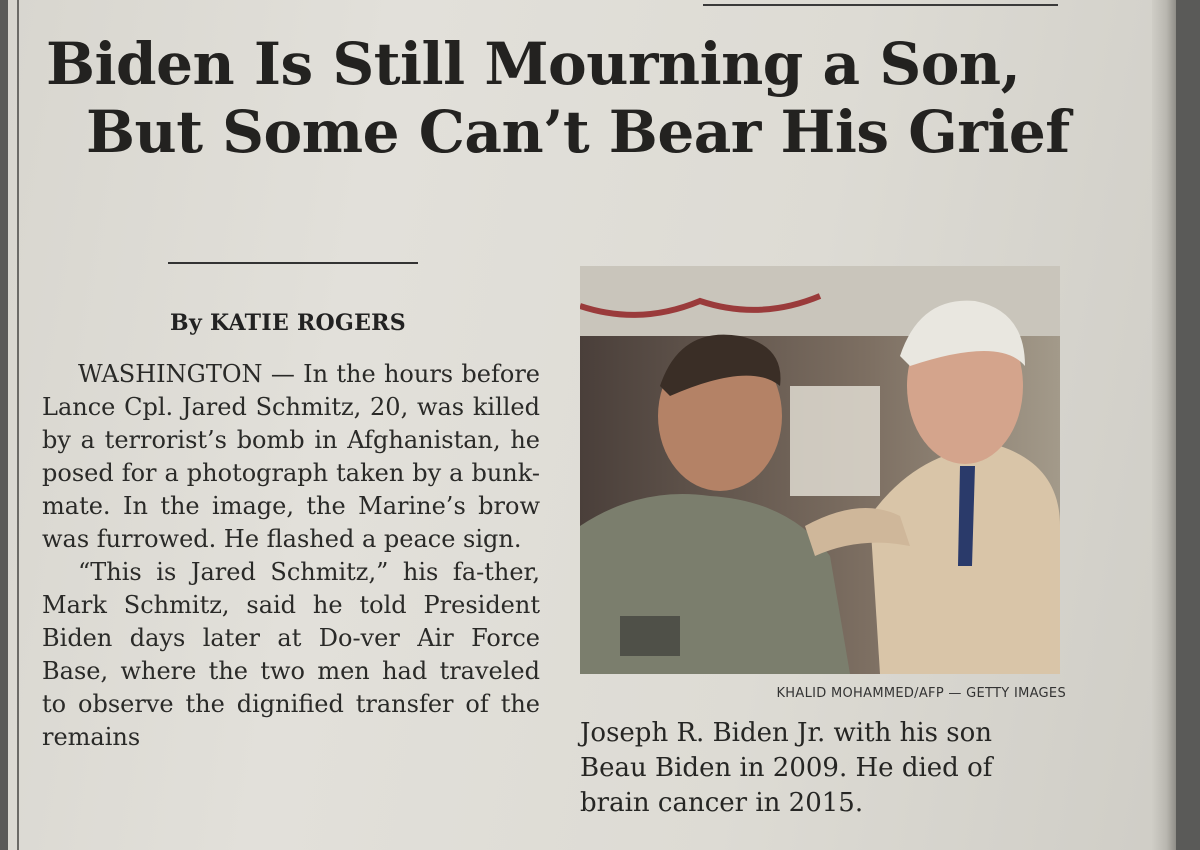 The height and width of the screenshot is (850, 1200). I want to click on headline-line-1: Biden Is Still Mourning a Son,, so click(533, 64).